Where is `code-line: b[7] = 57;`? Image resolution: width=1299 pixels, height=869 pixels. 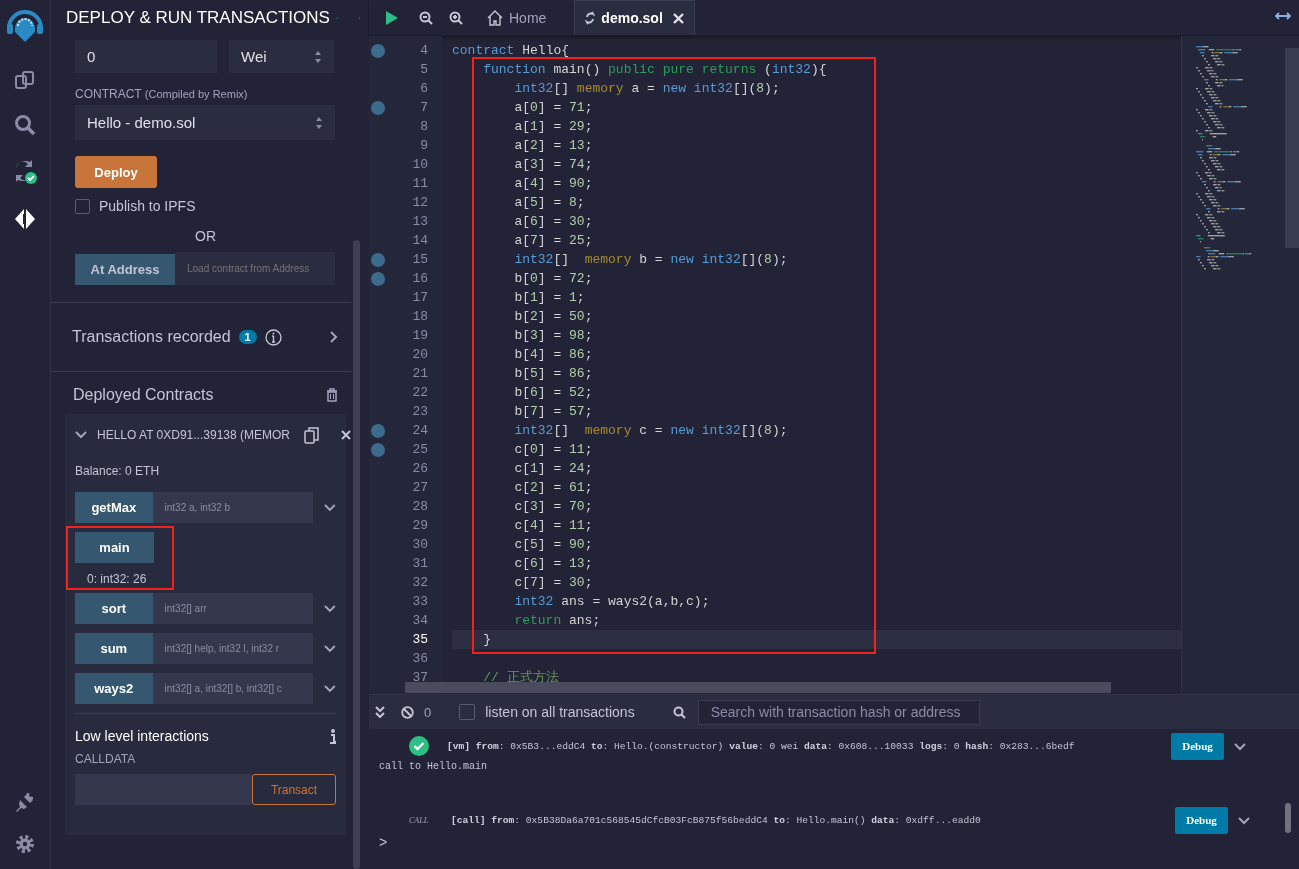
code-line: b[7] = 57; is located at coordinates (553, 412).